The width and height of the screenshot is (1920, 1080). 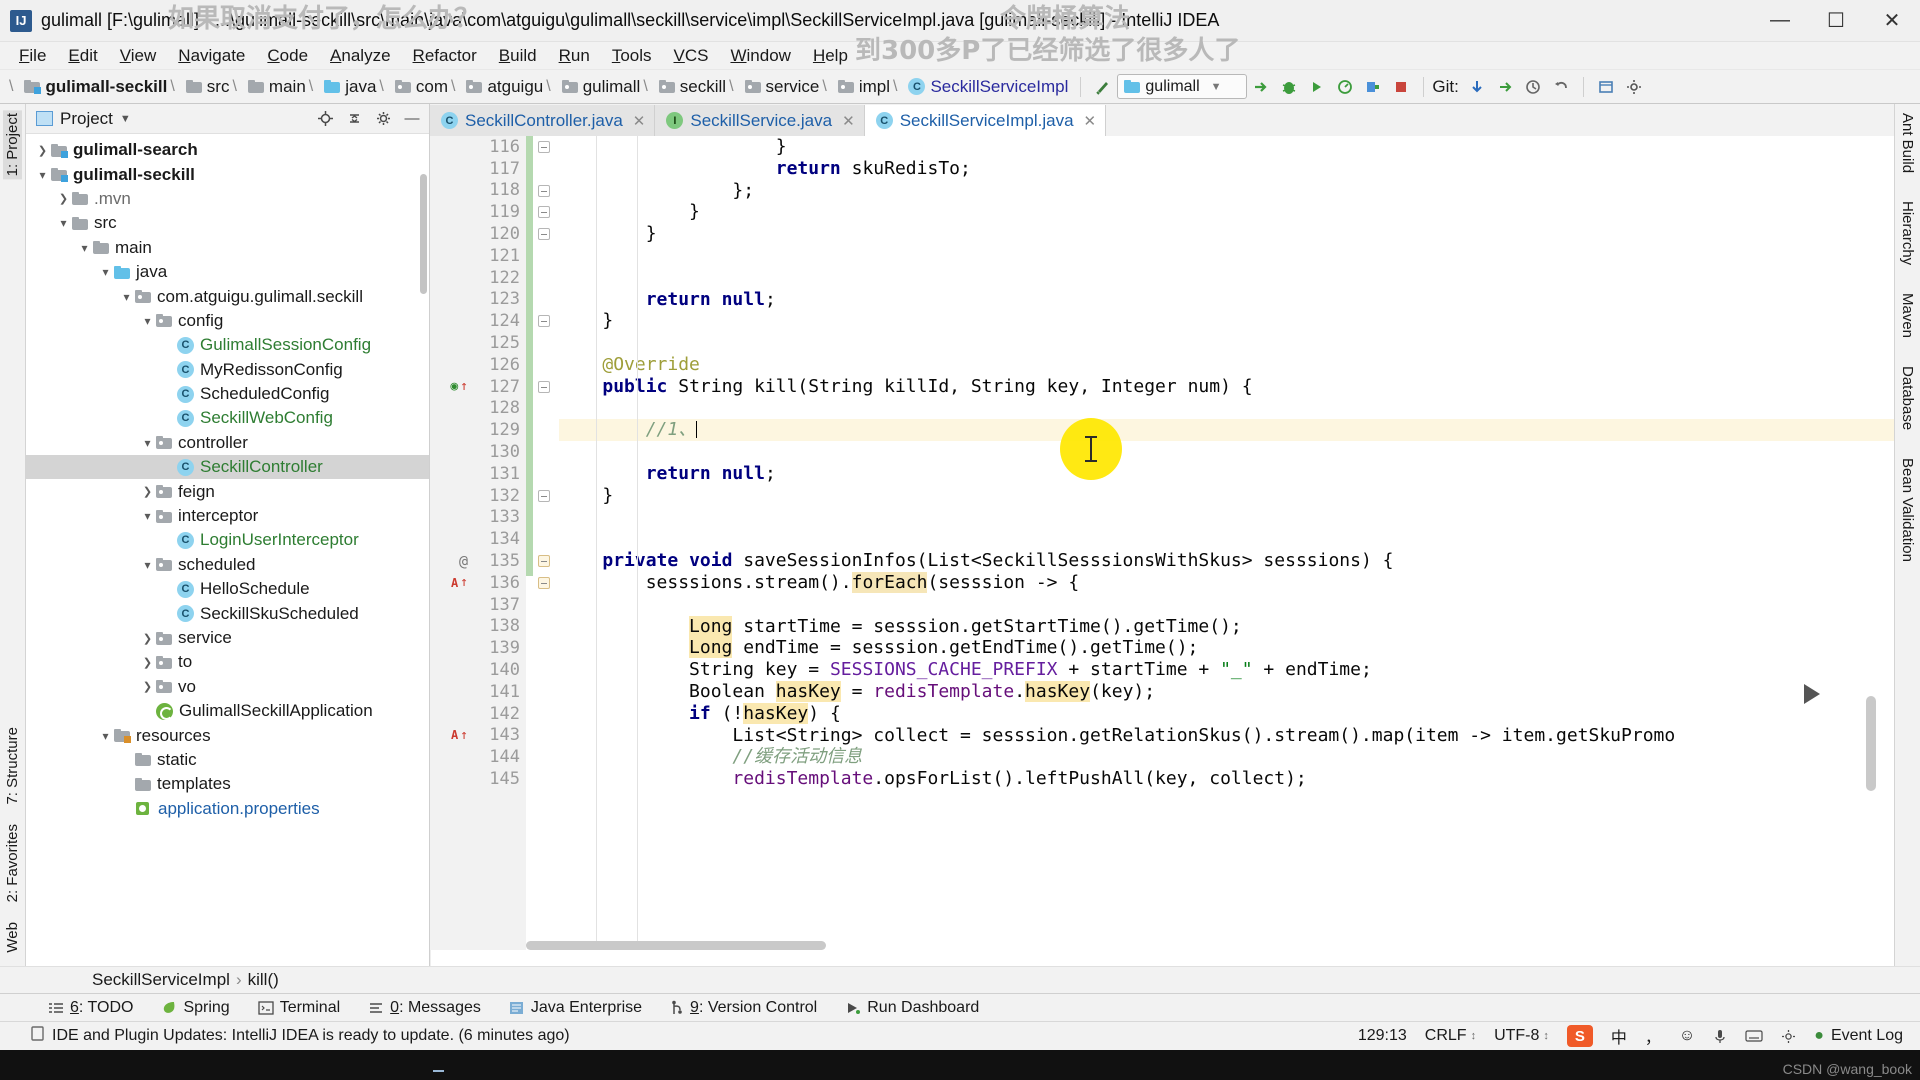 What do you see at coordinates (478, 670) in the screenshot?
I see `gutter-line-140: 140` at bounding box center [478, 670].